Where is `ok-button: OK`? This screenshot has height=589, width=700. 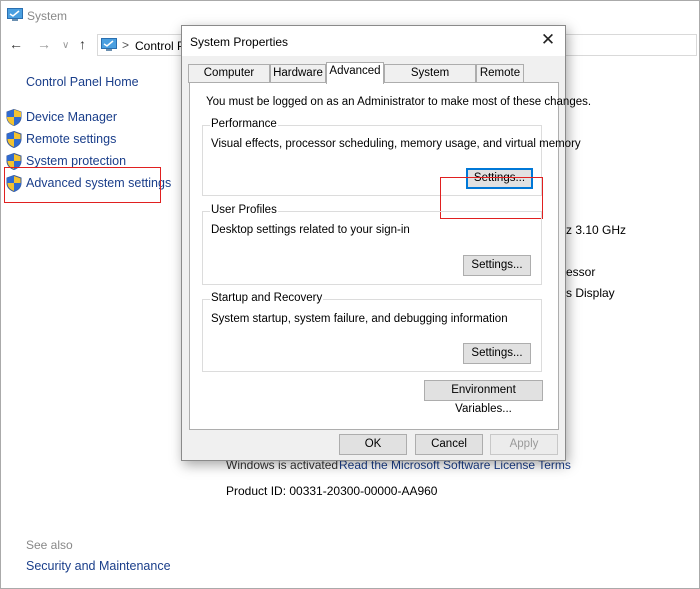 ok-button: OK is located at coordinates (373, 444).